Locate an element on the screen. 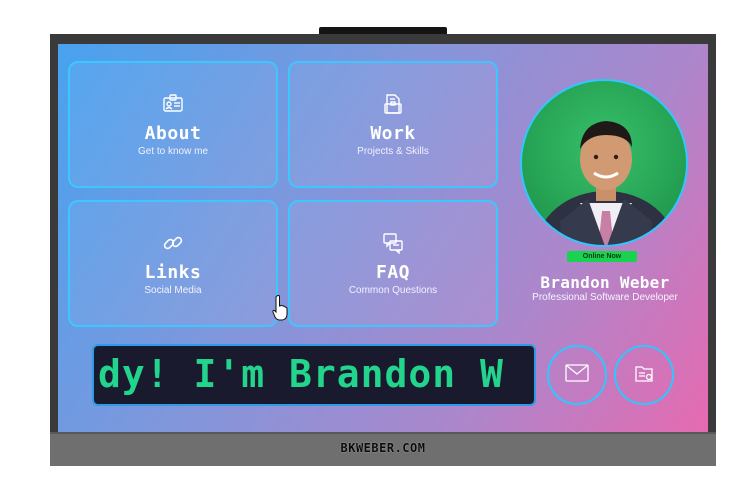  marquee-text: dy! I'm Brandon W is located at coordinates (301, 374).